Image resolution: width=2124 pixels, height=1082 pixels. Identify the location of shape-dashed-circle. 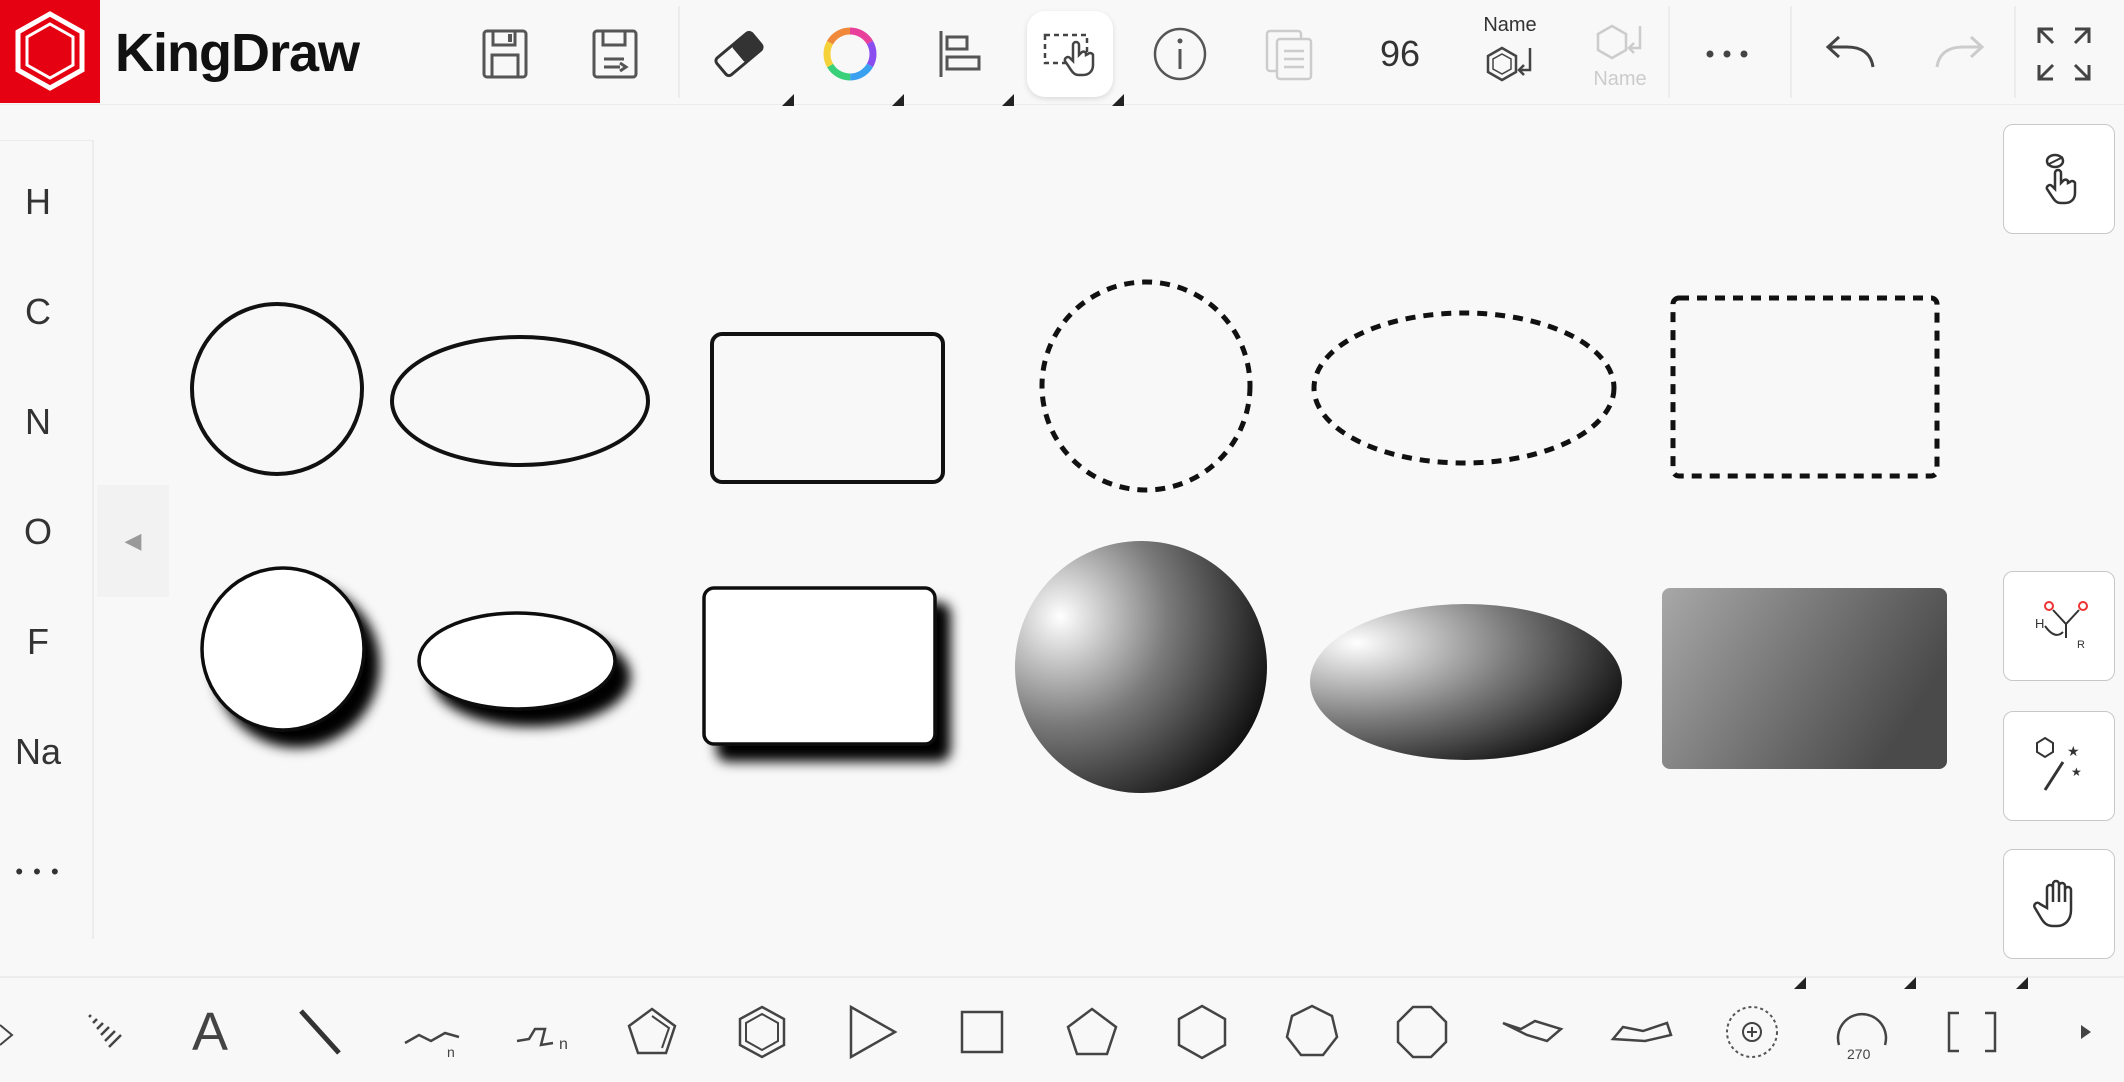
(1146, 386).